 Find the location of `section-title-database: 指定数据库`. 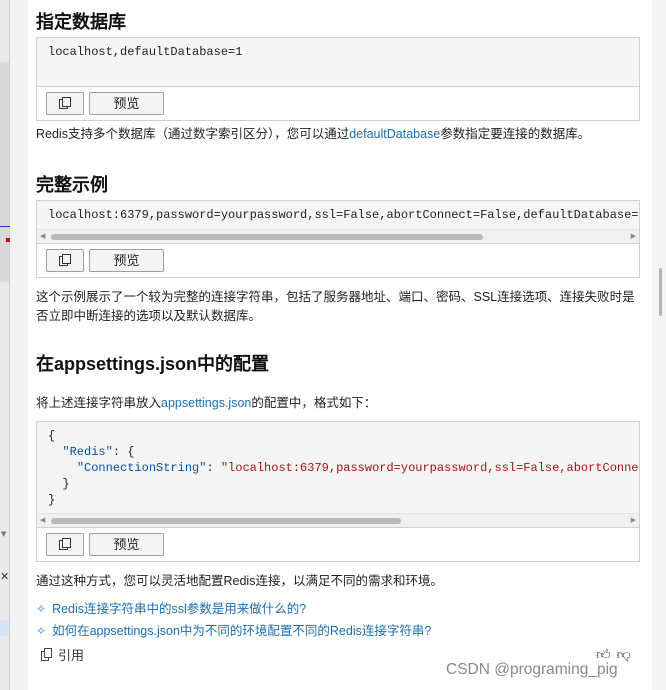

section-title-database: 指定数据库 is located at coordinates (81, 22).